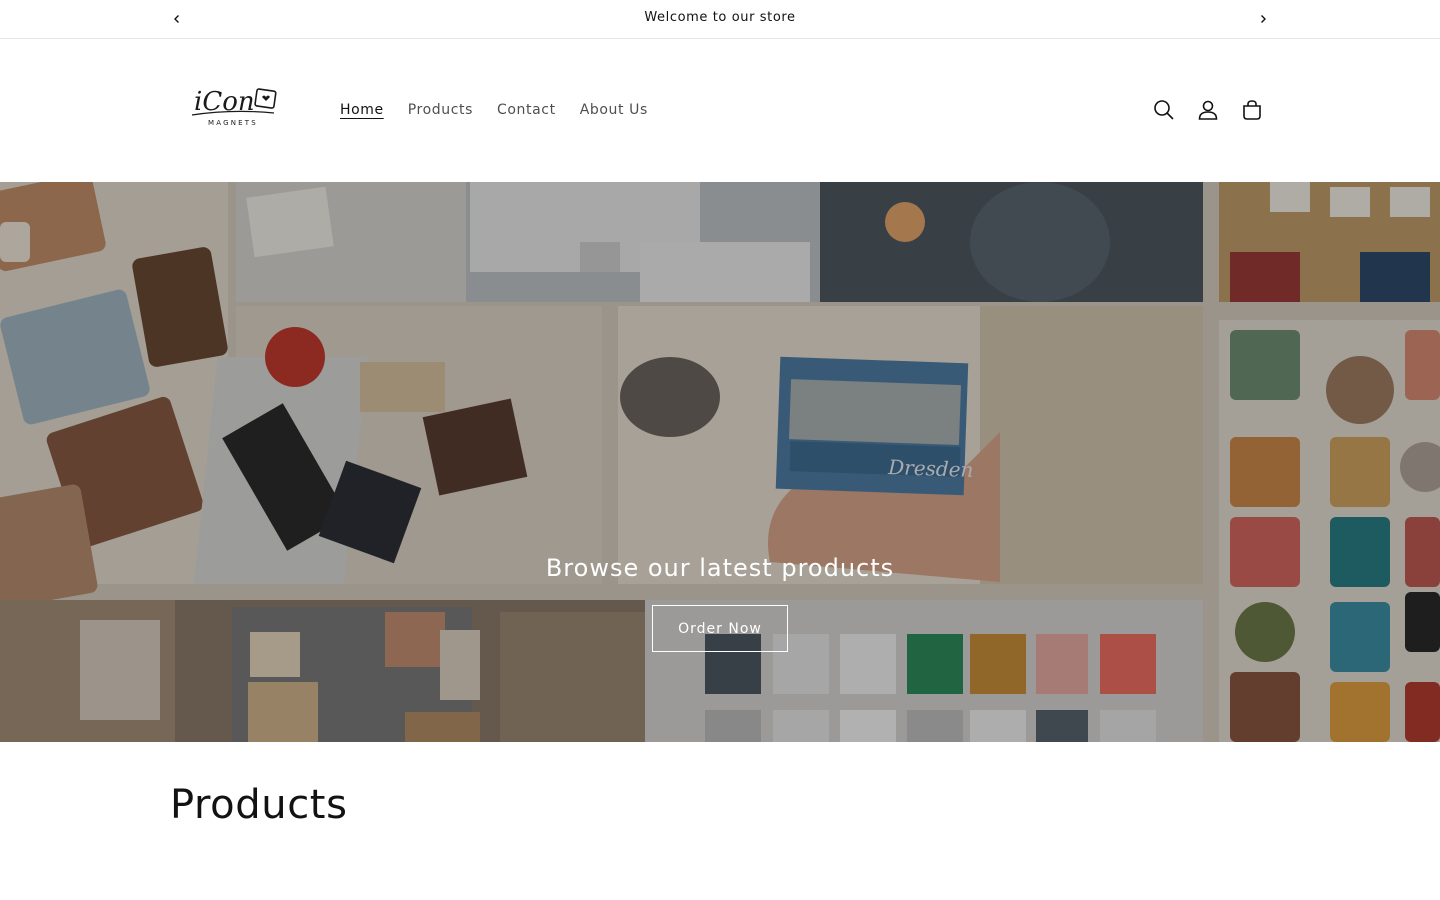 Image resolution: width=1440 pixels, height=900 pixels. I want to click on hero-heading: Browse our latest products, so click(720, 568).